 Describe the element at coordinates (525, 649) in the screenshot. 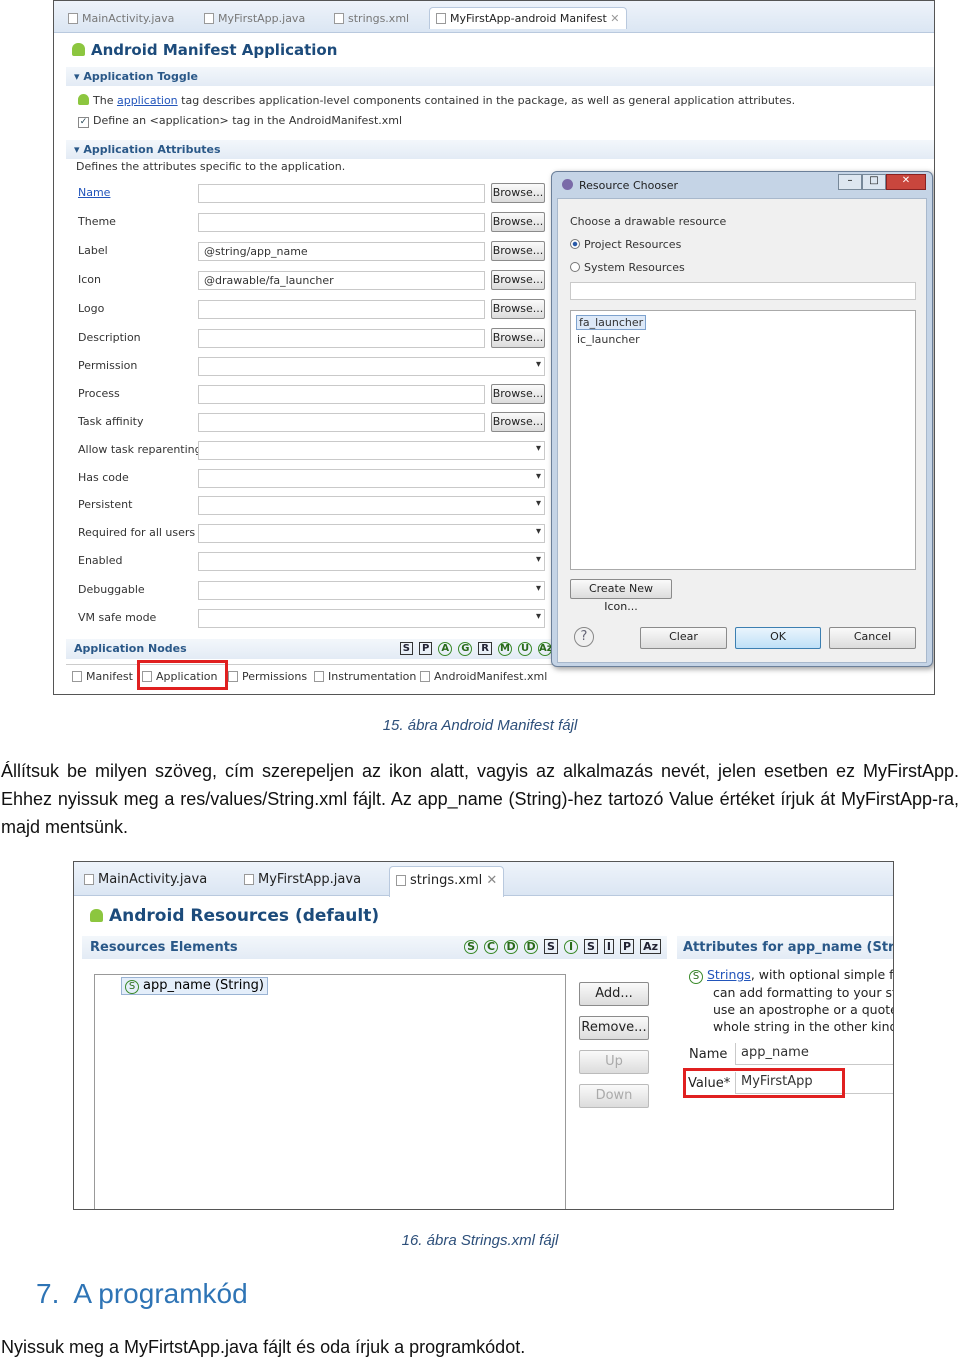

I see `node-type-icon: U` at that location.